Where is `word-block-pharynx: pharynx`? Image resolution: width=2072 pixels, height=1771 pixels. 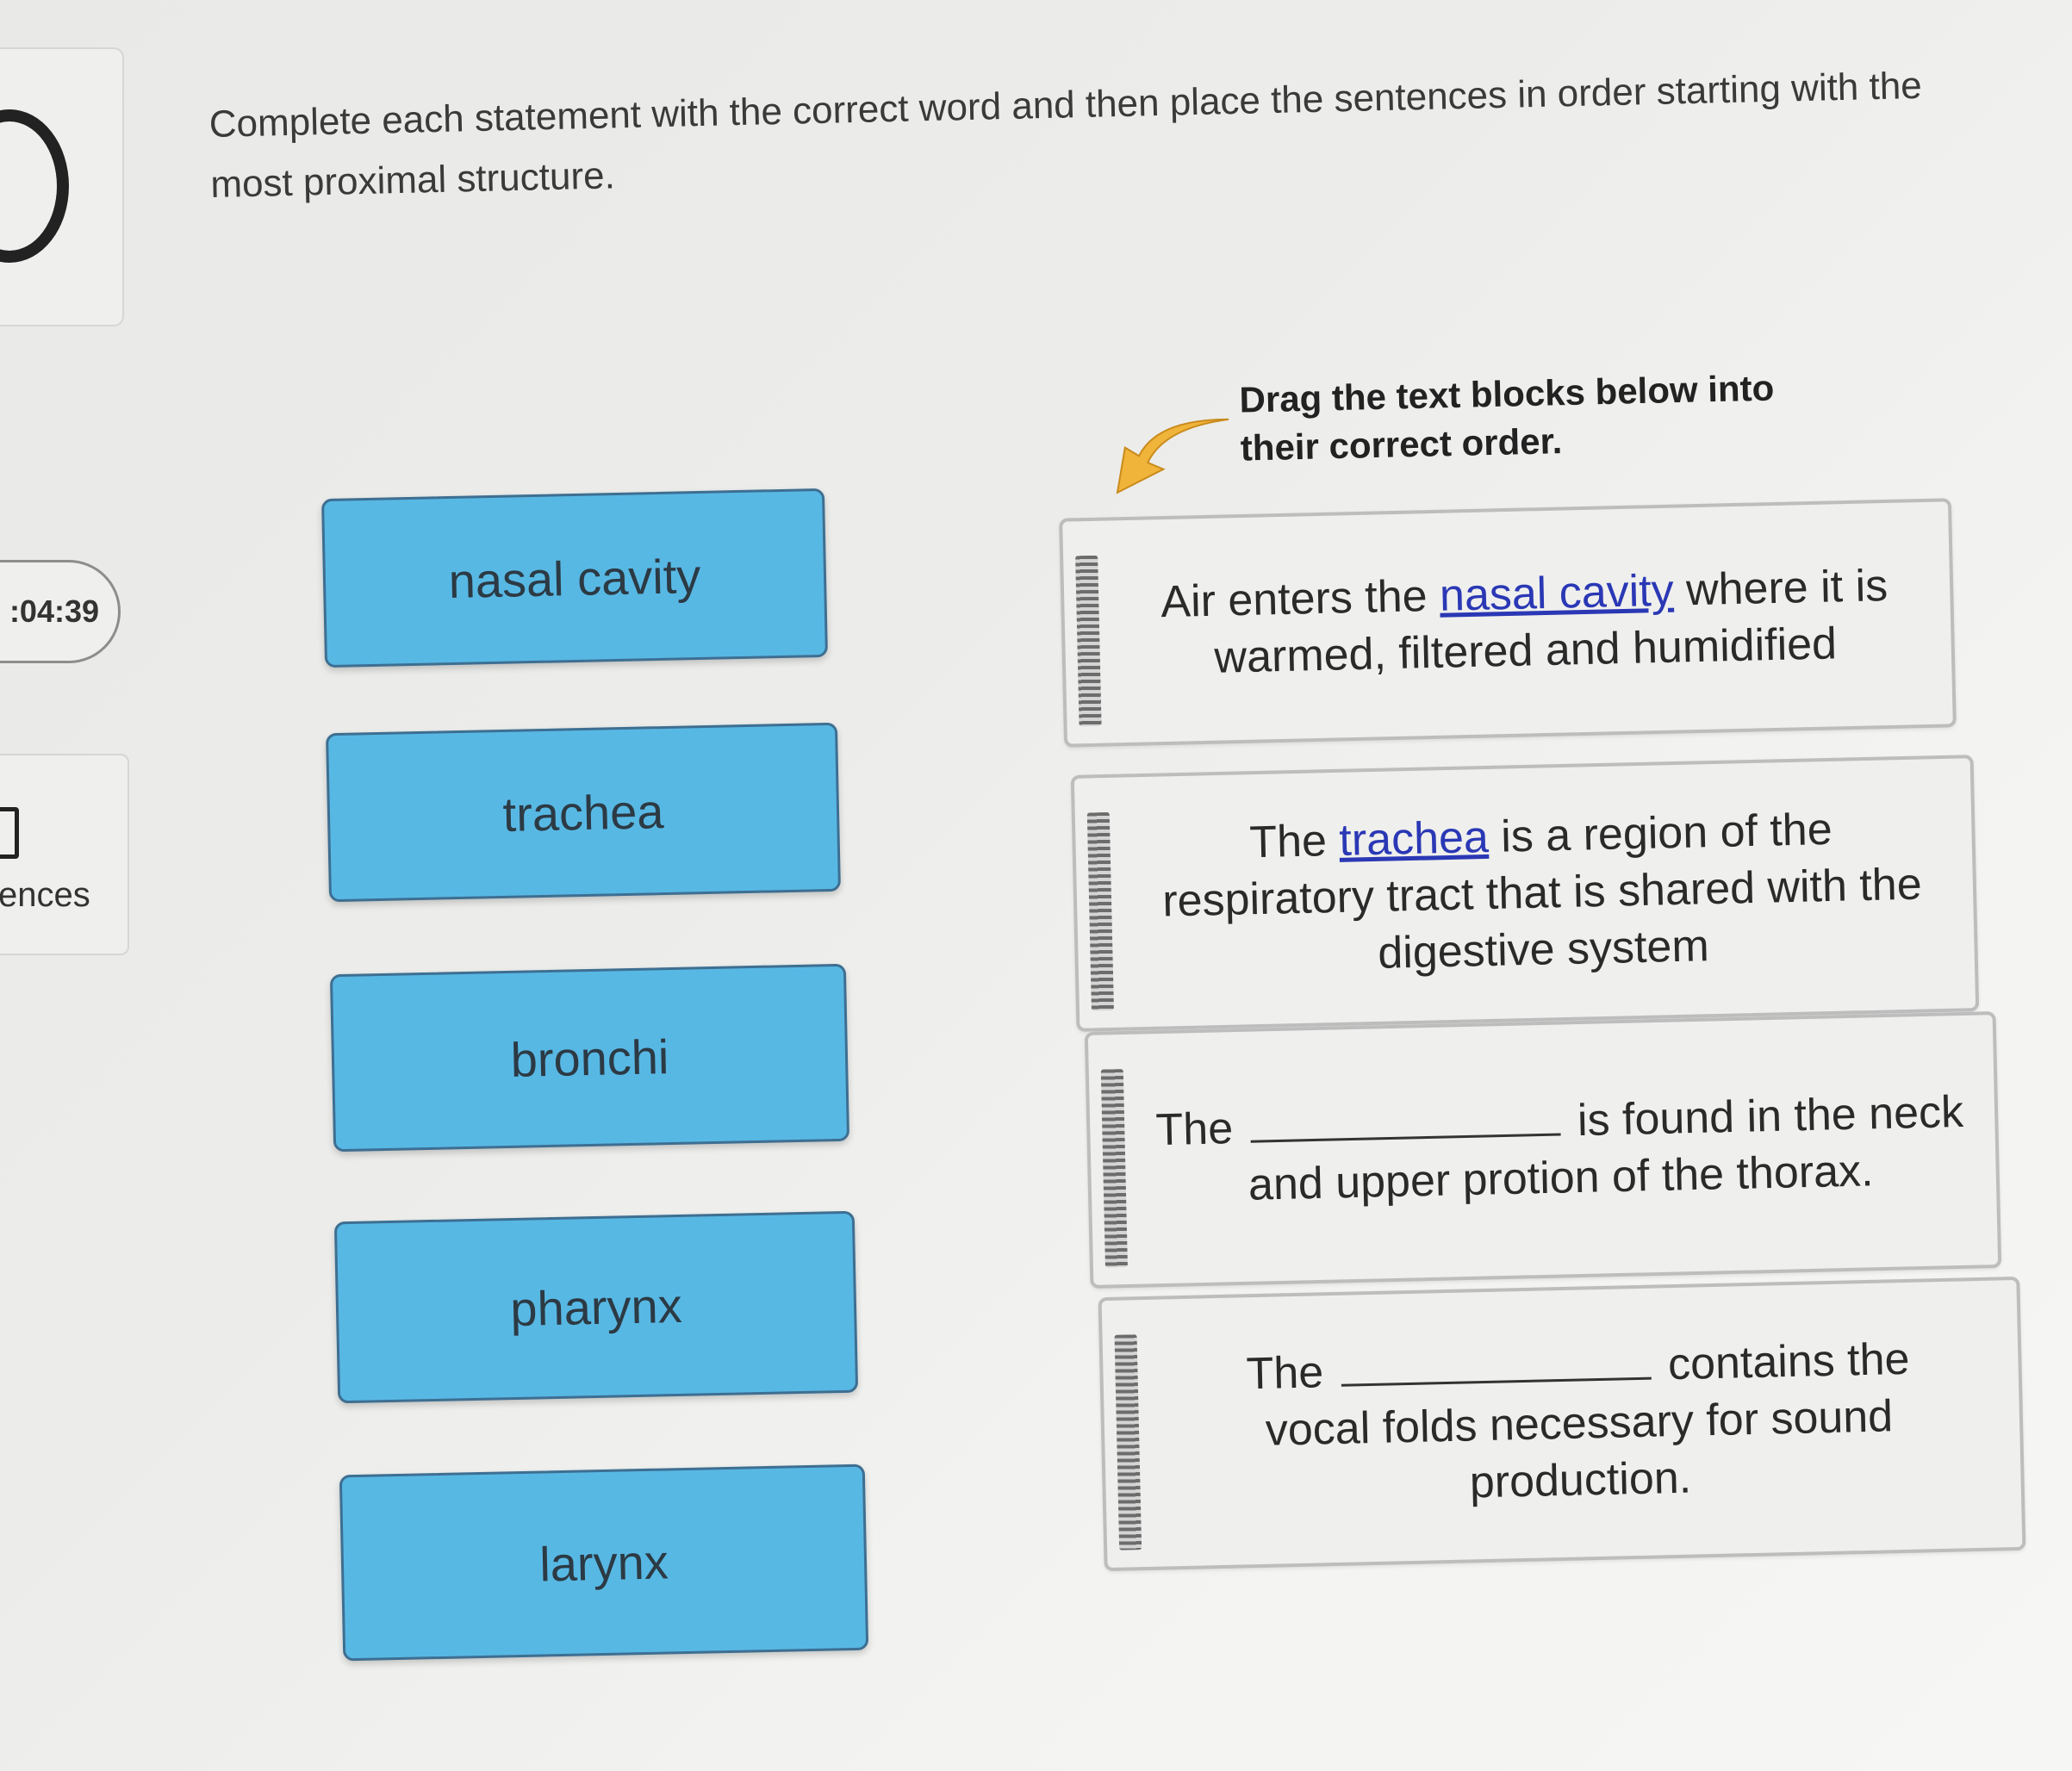
word-block-pharynx: pharynx is located at coordinates (596, 1307).